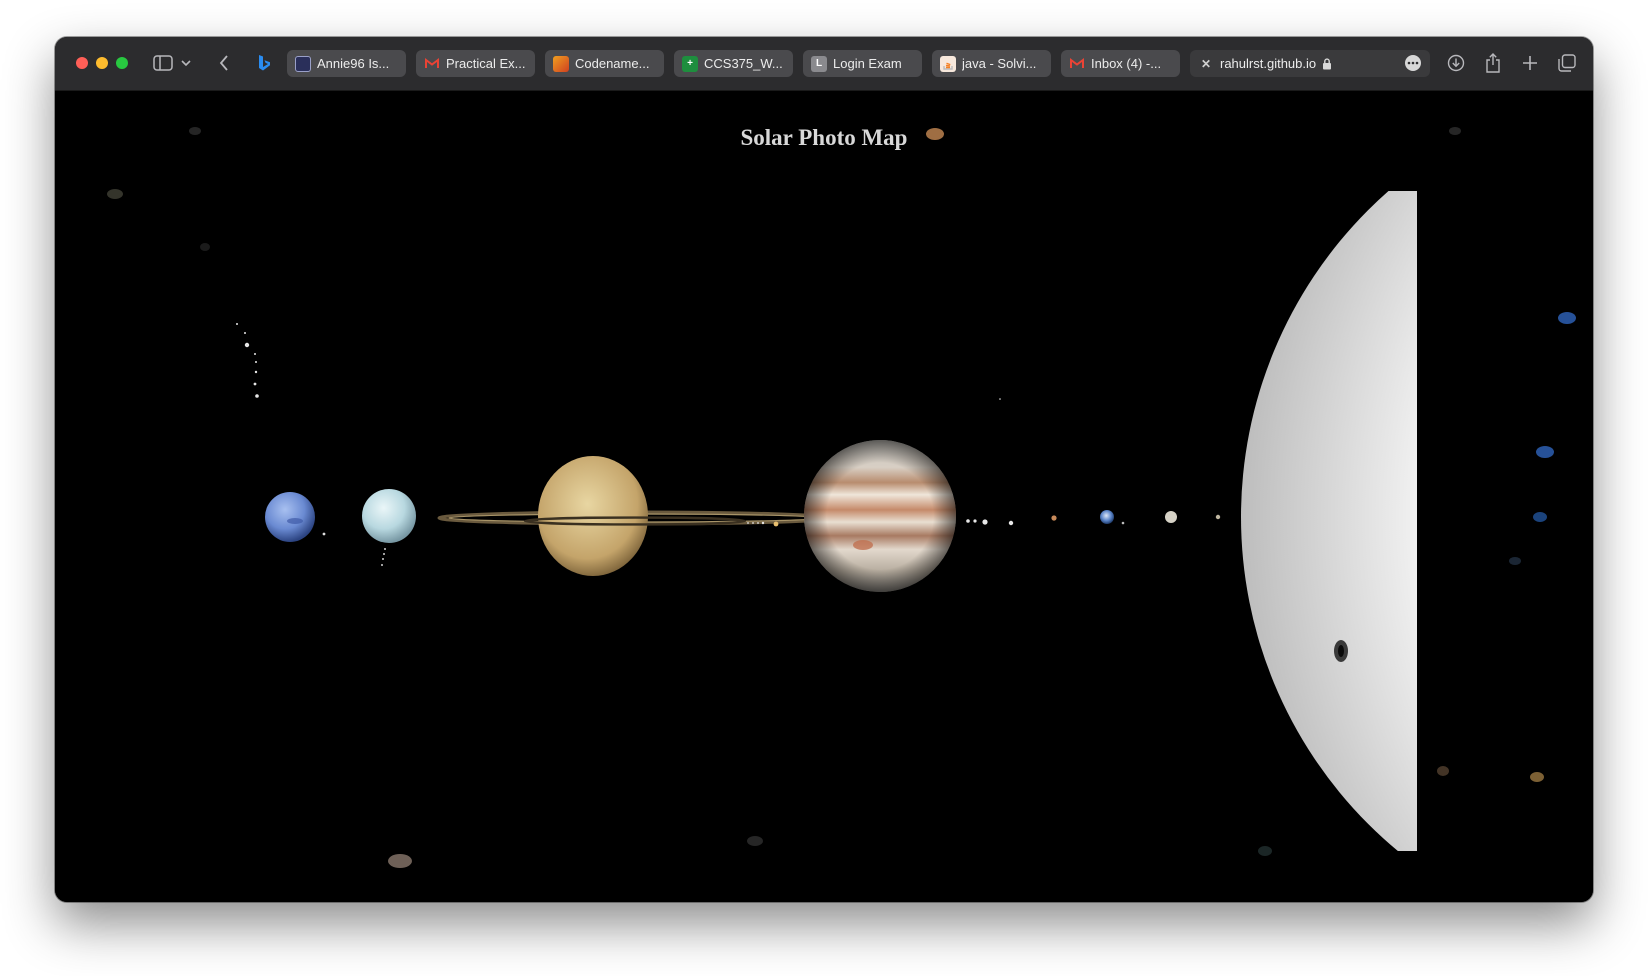  Describe the element at coordinates (1413, 63) in the screenshot. I see `more-options-icon` at that location.